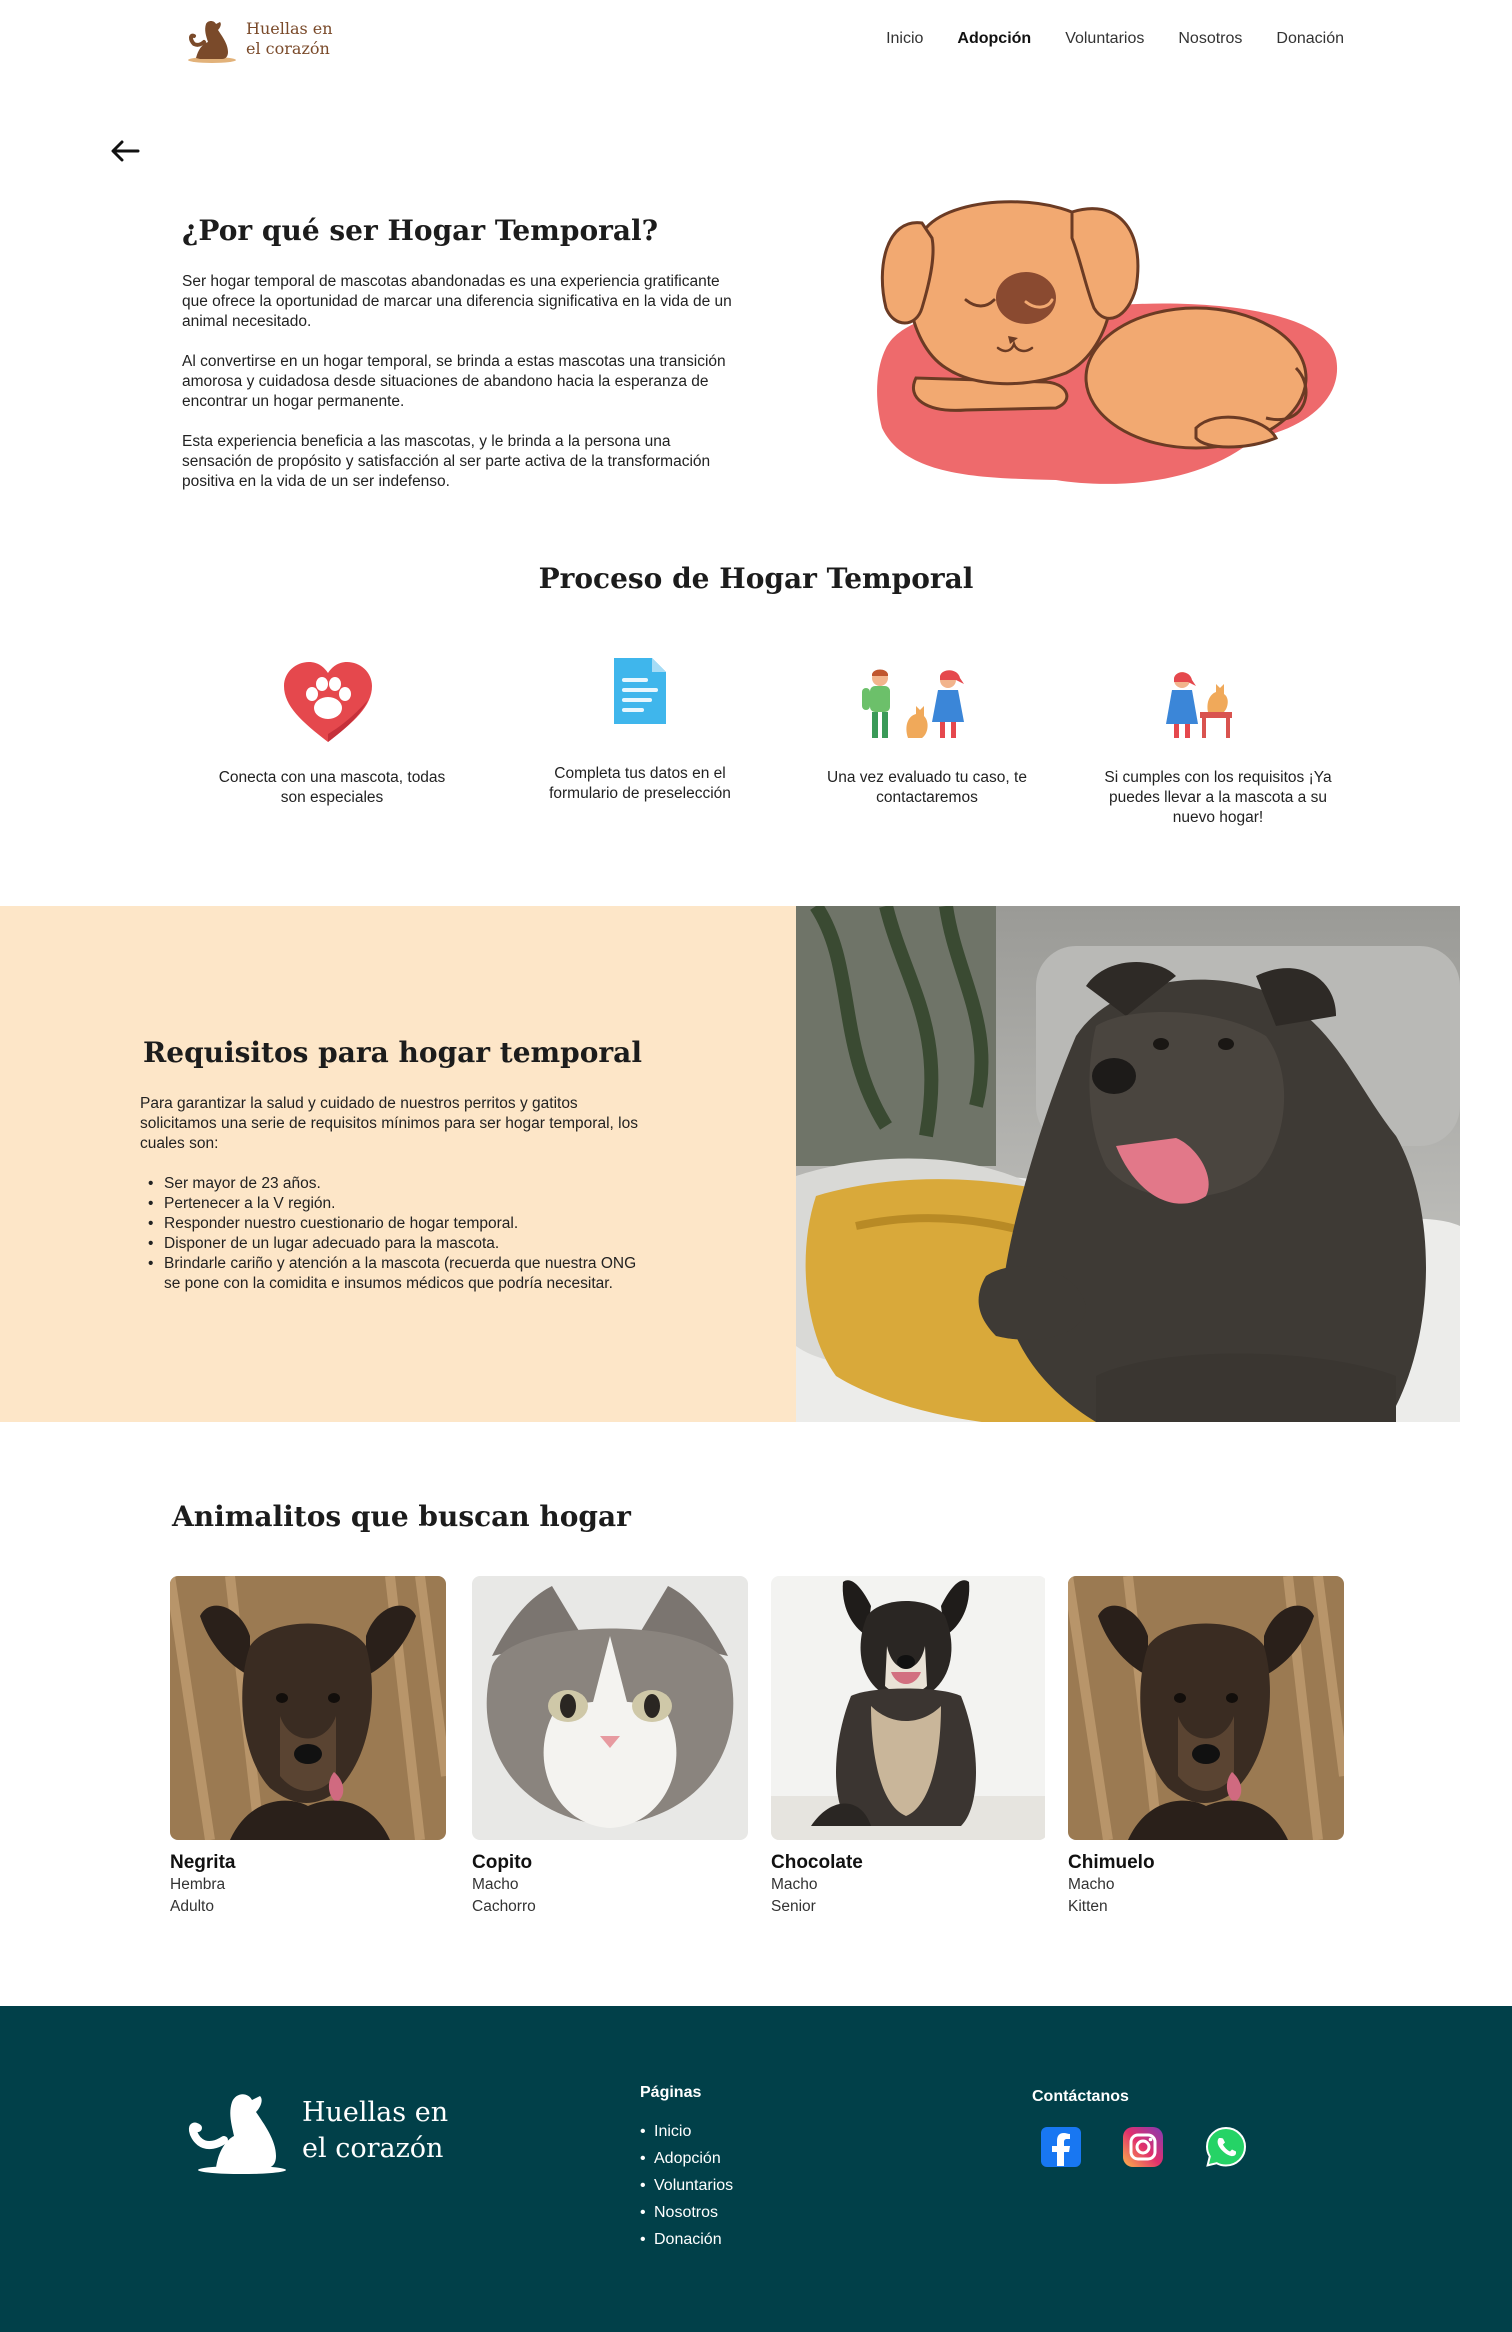 This screenshot has width=1512, height=2332. Describe the element at coordinates (192, 1906) in the screenshot. I see `animal-age: Adulto` at that location.